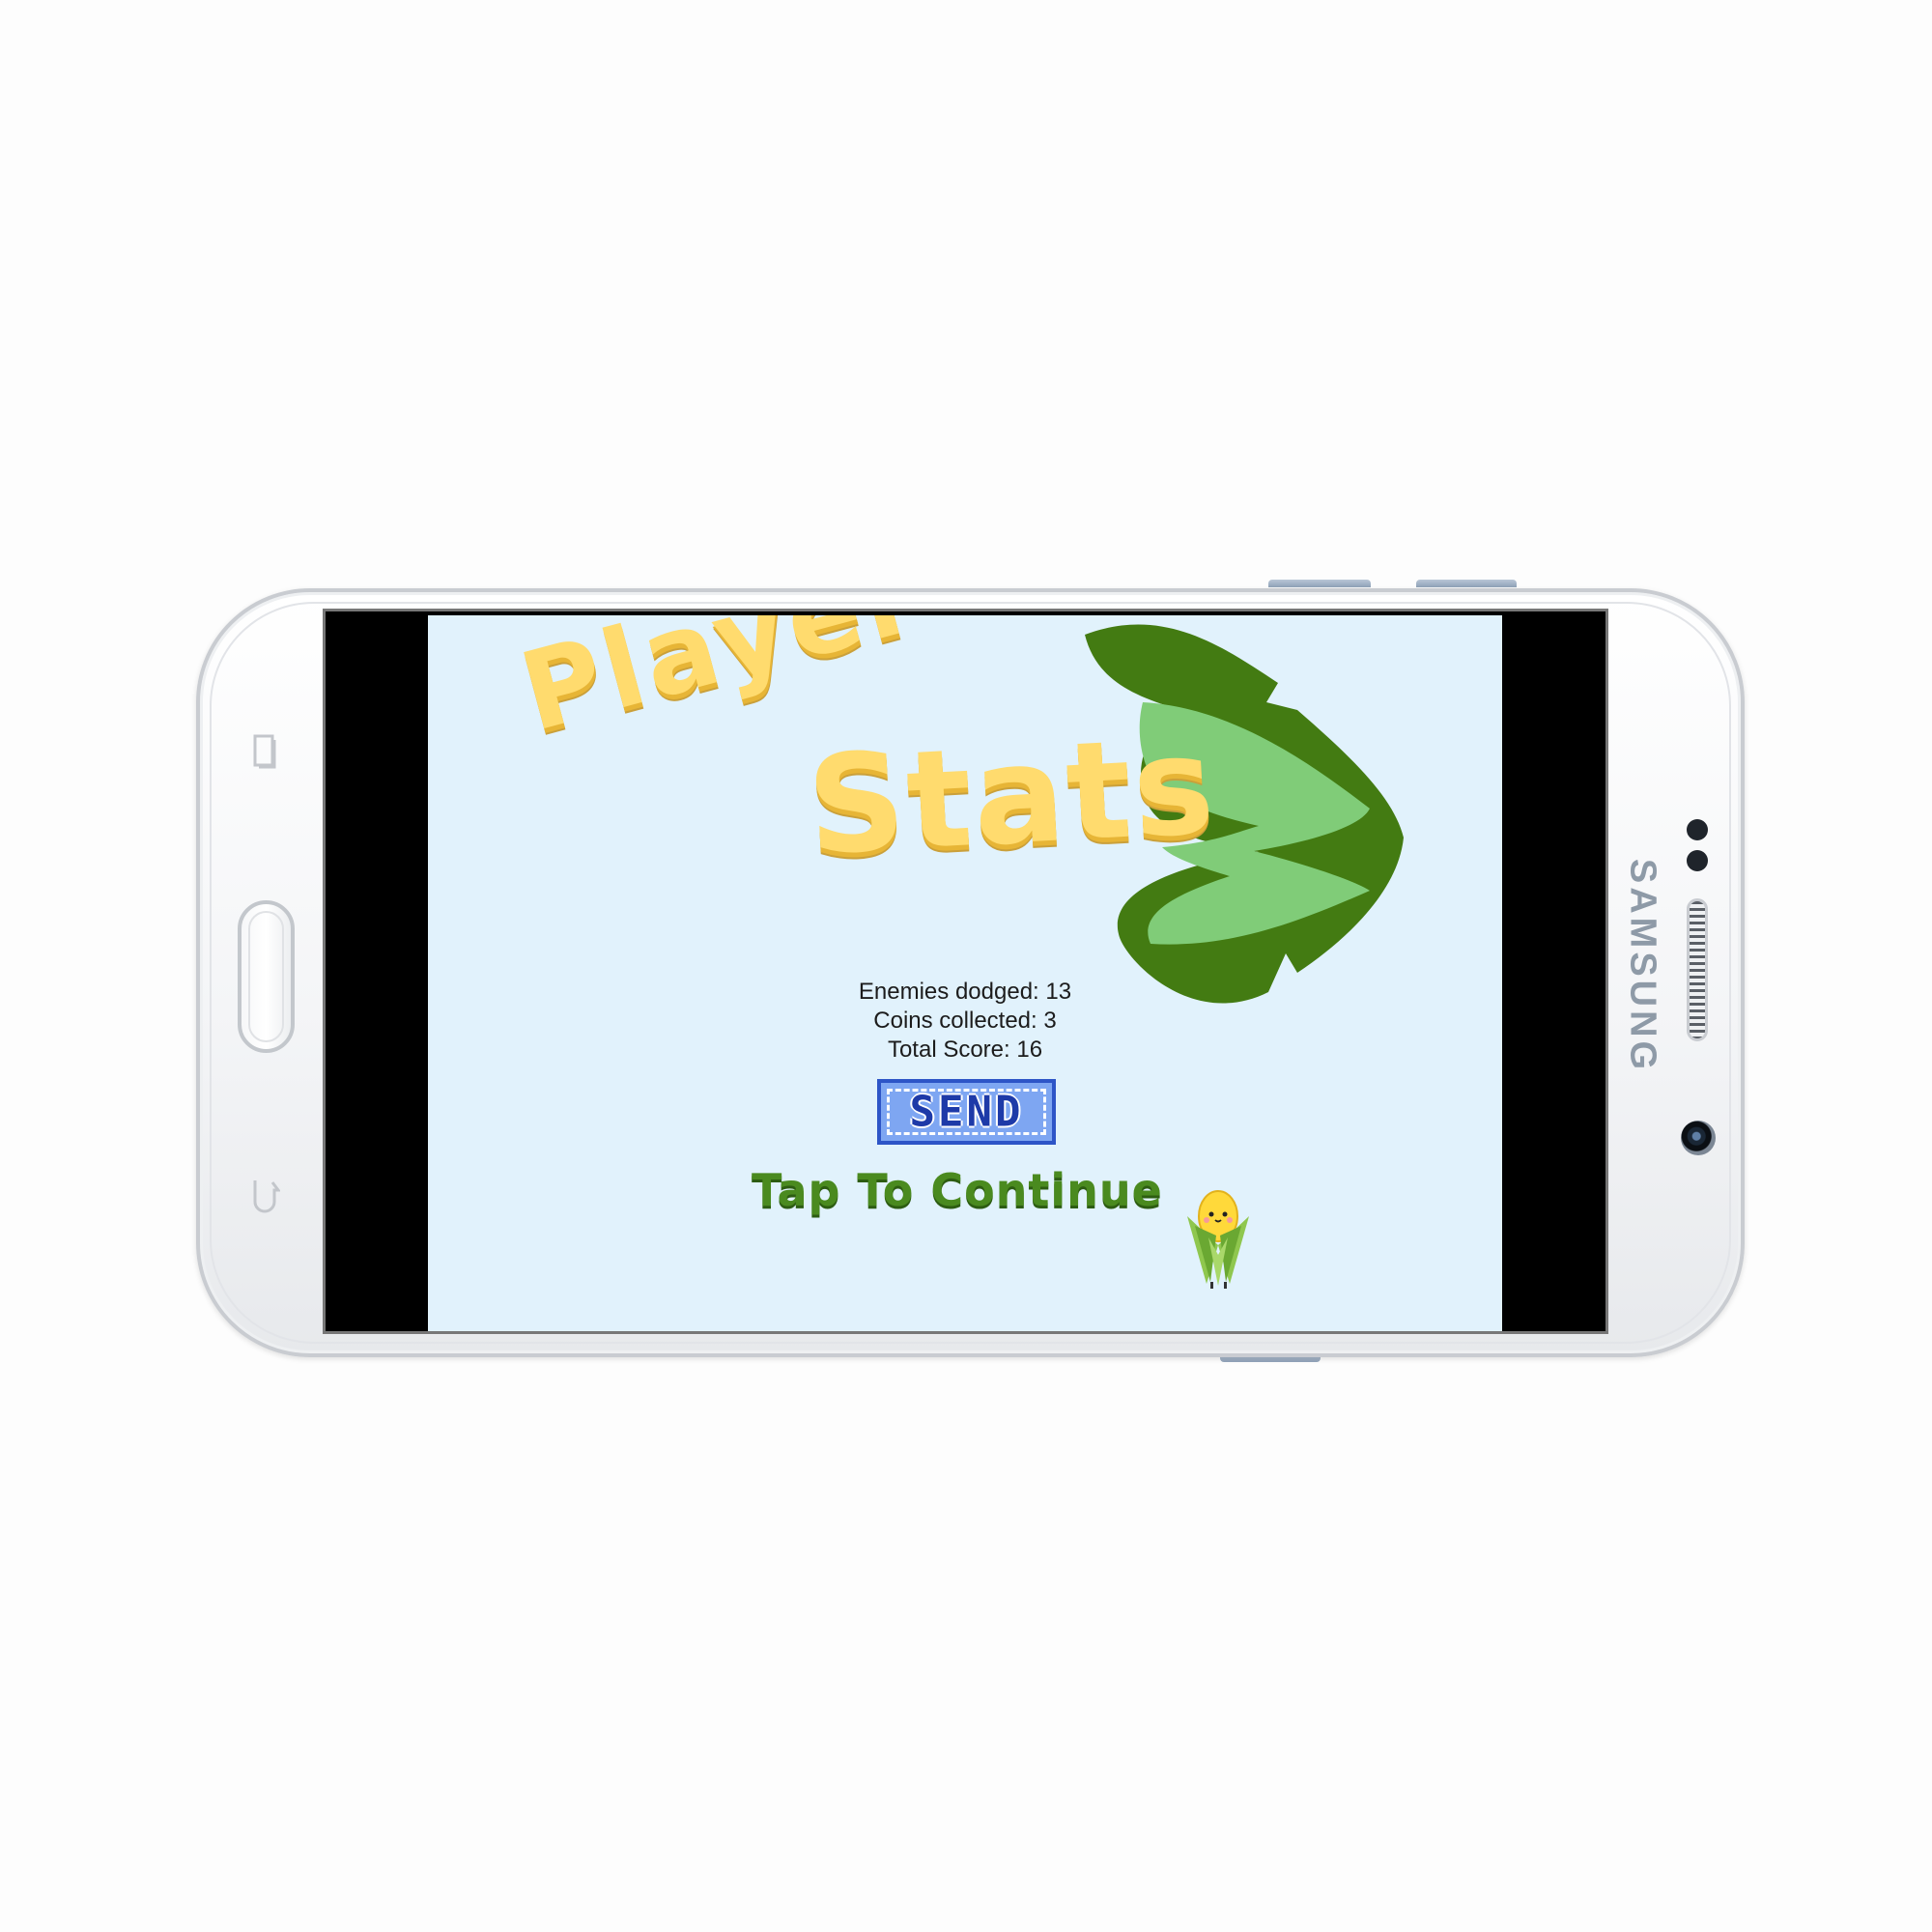 The image size is (1932, 1932). I want to click on send-button: SEND, so click(966, 1112).